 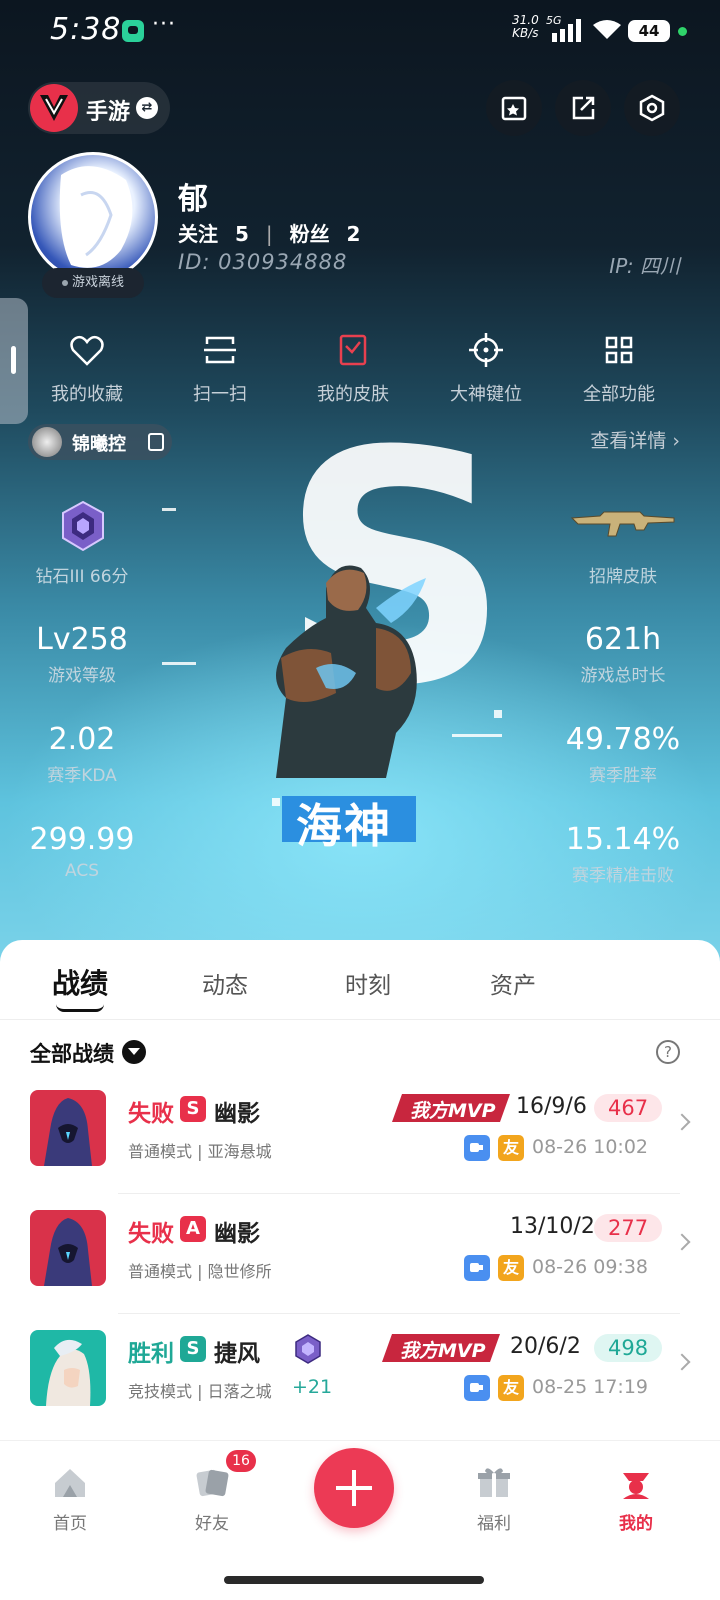 I want to click on quick-all-functions: 全部功能, so click(x=619, y=368).